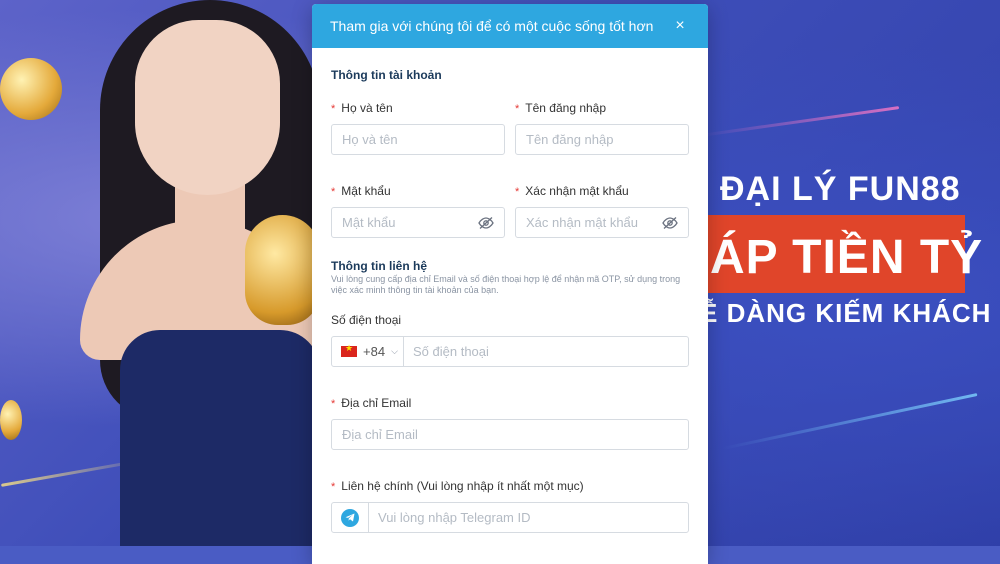 The height and width of the screenshot is (564, 1000). Describe the element at coordinates (680, 26) in the screenshot. I see `close-icon: ×` at that location.